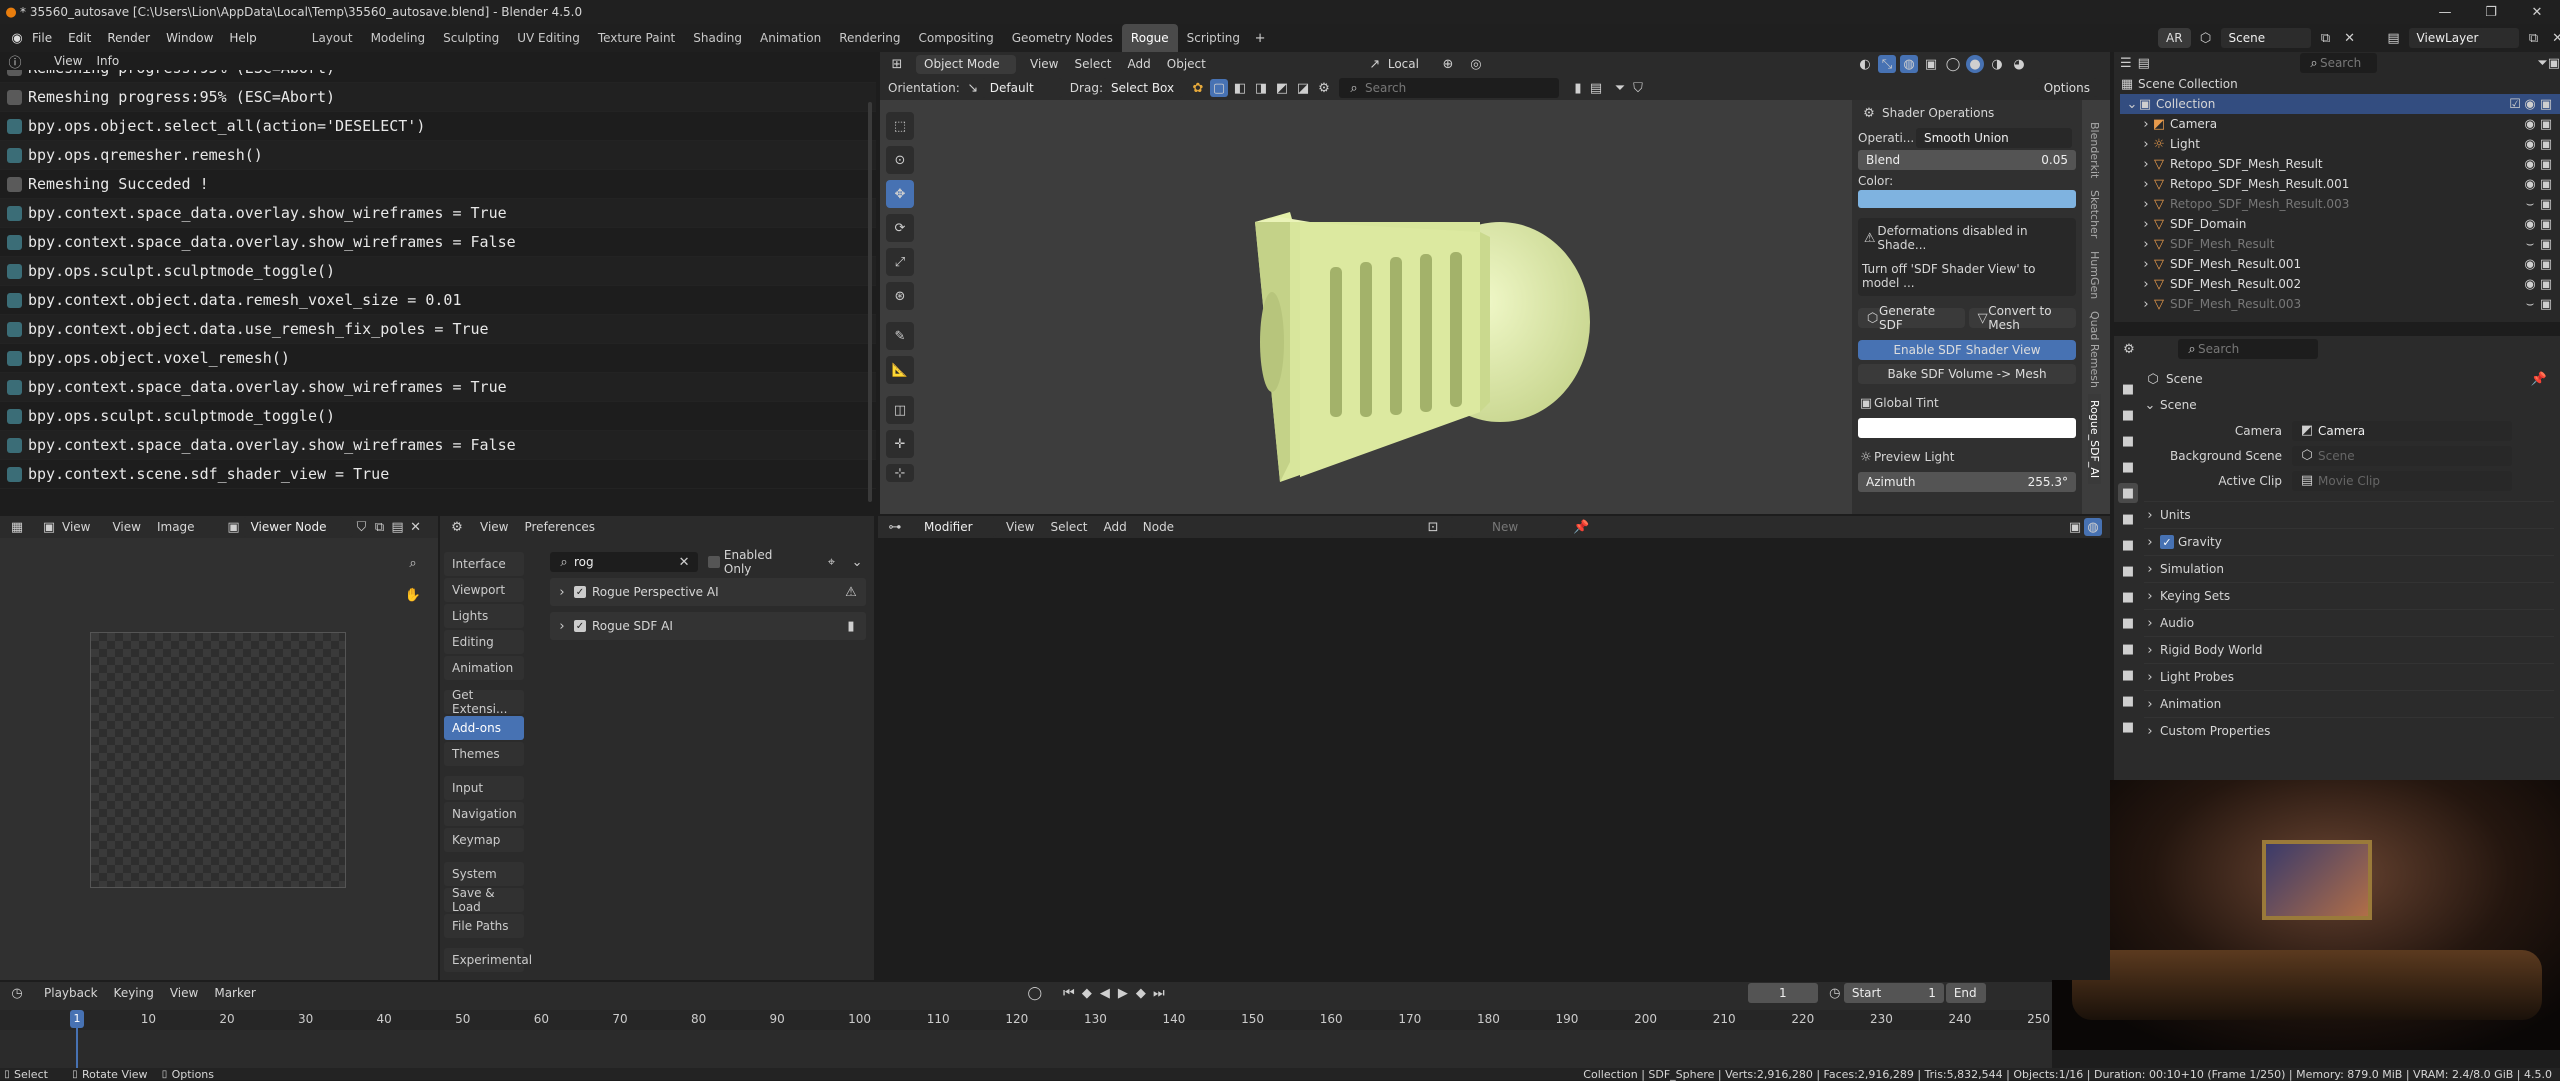  What do you see at coordinates (559, 527) in the screenshot?
I see `prefs-menu-preferences: Preferences` at bounding box center [559, 527].